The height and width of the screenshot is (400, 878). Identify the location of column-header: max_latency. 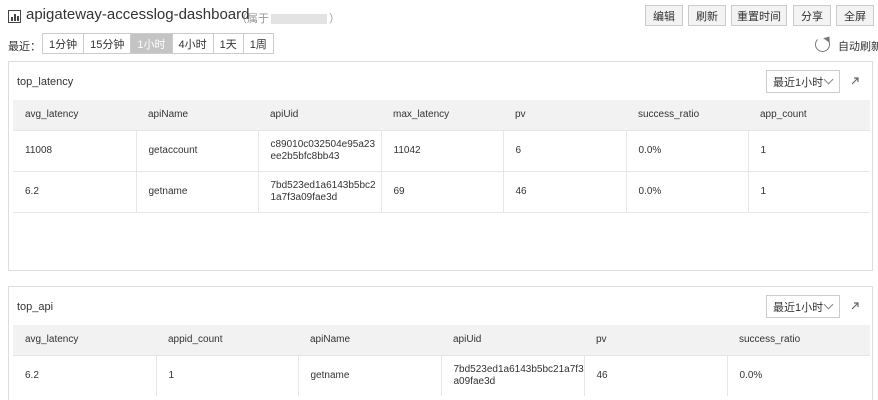
(442, 115).